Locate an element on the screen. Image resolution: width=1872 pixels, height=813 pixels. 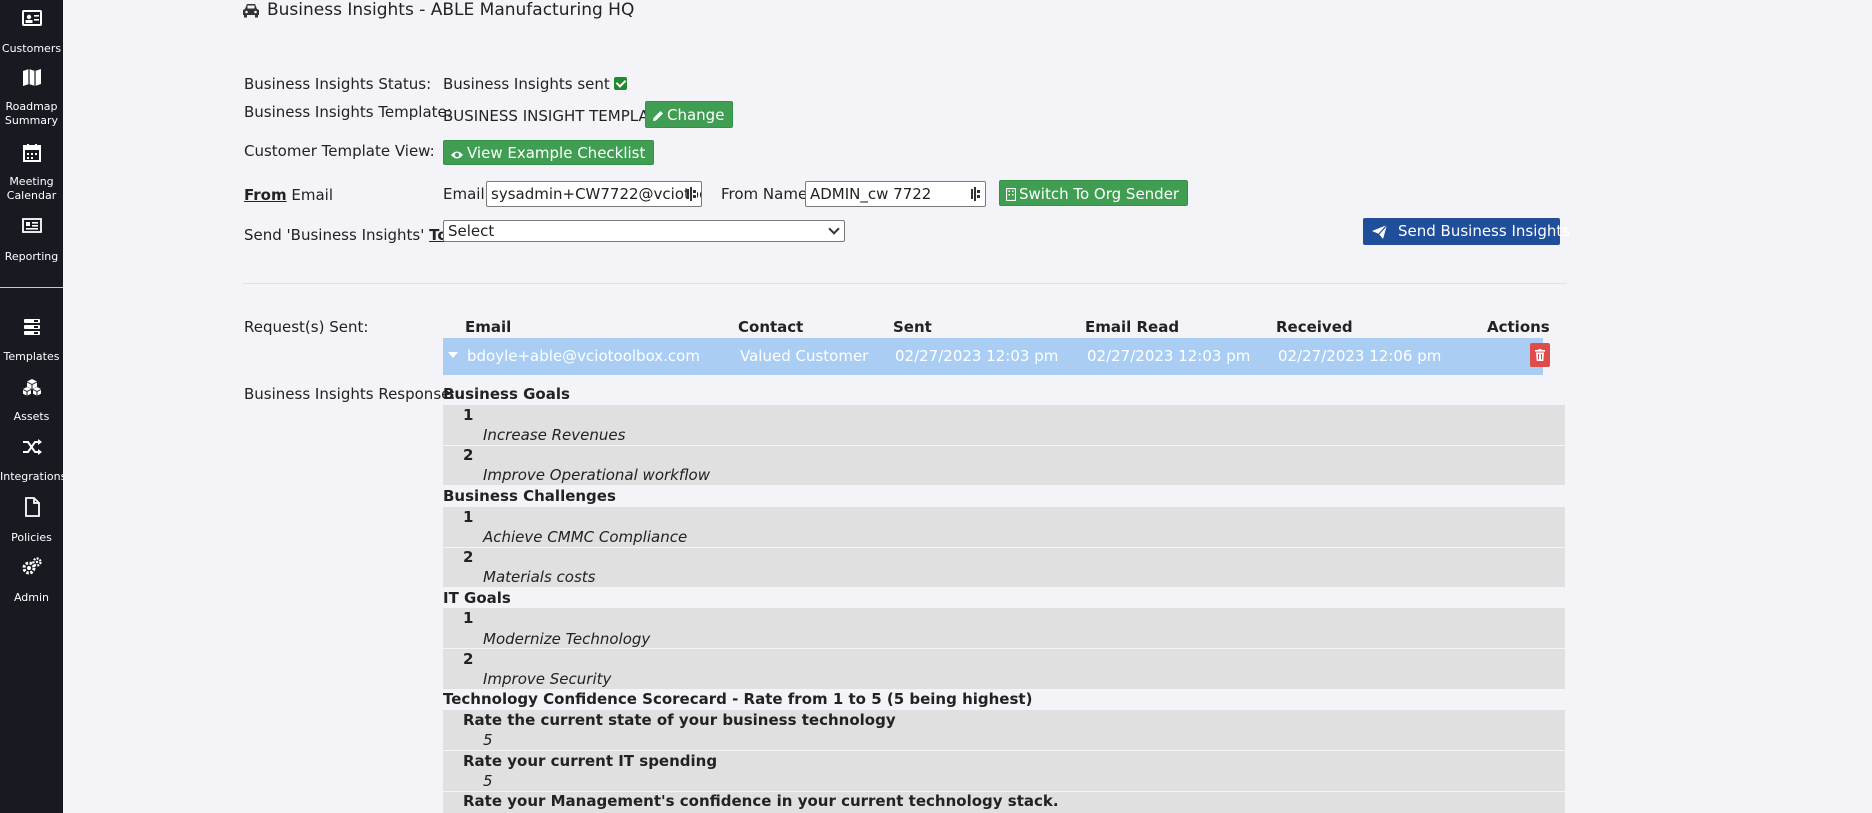
sidebar-item-label: Summary is located at coordinates (31, 120).